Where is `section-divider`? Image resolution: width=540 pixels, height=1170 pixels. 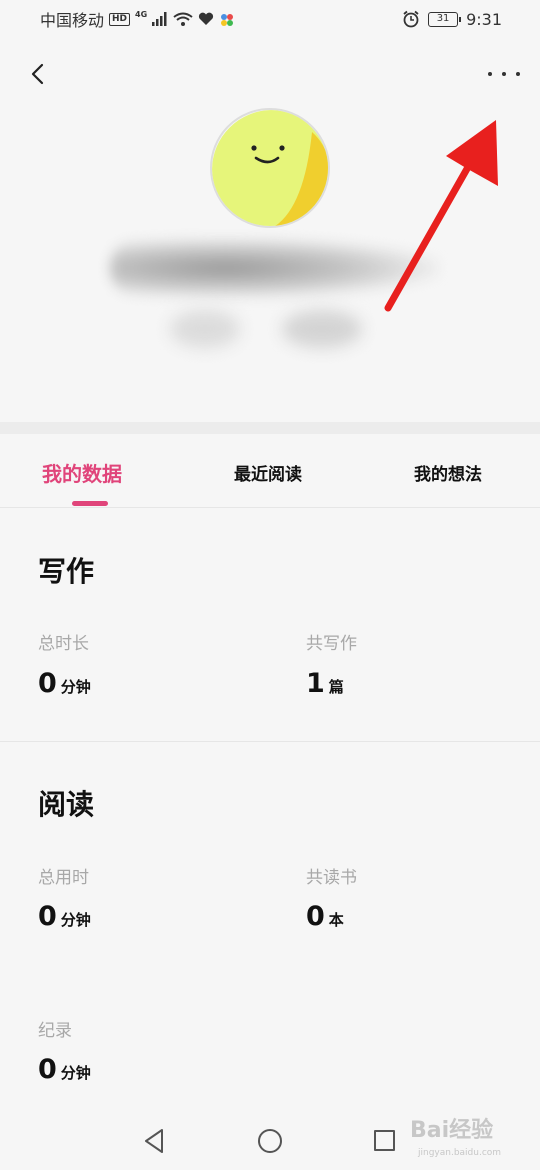
section-divider is located at coordinates (270, 428).